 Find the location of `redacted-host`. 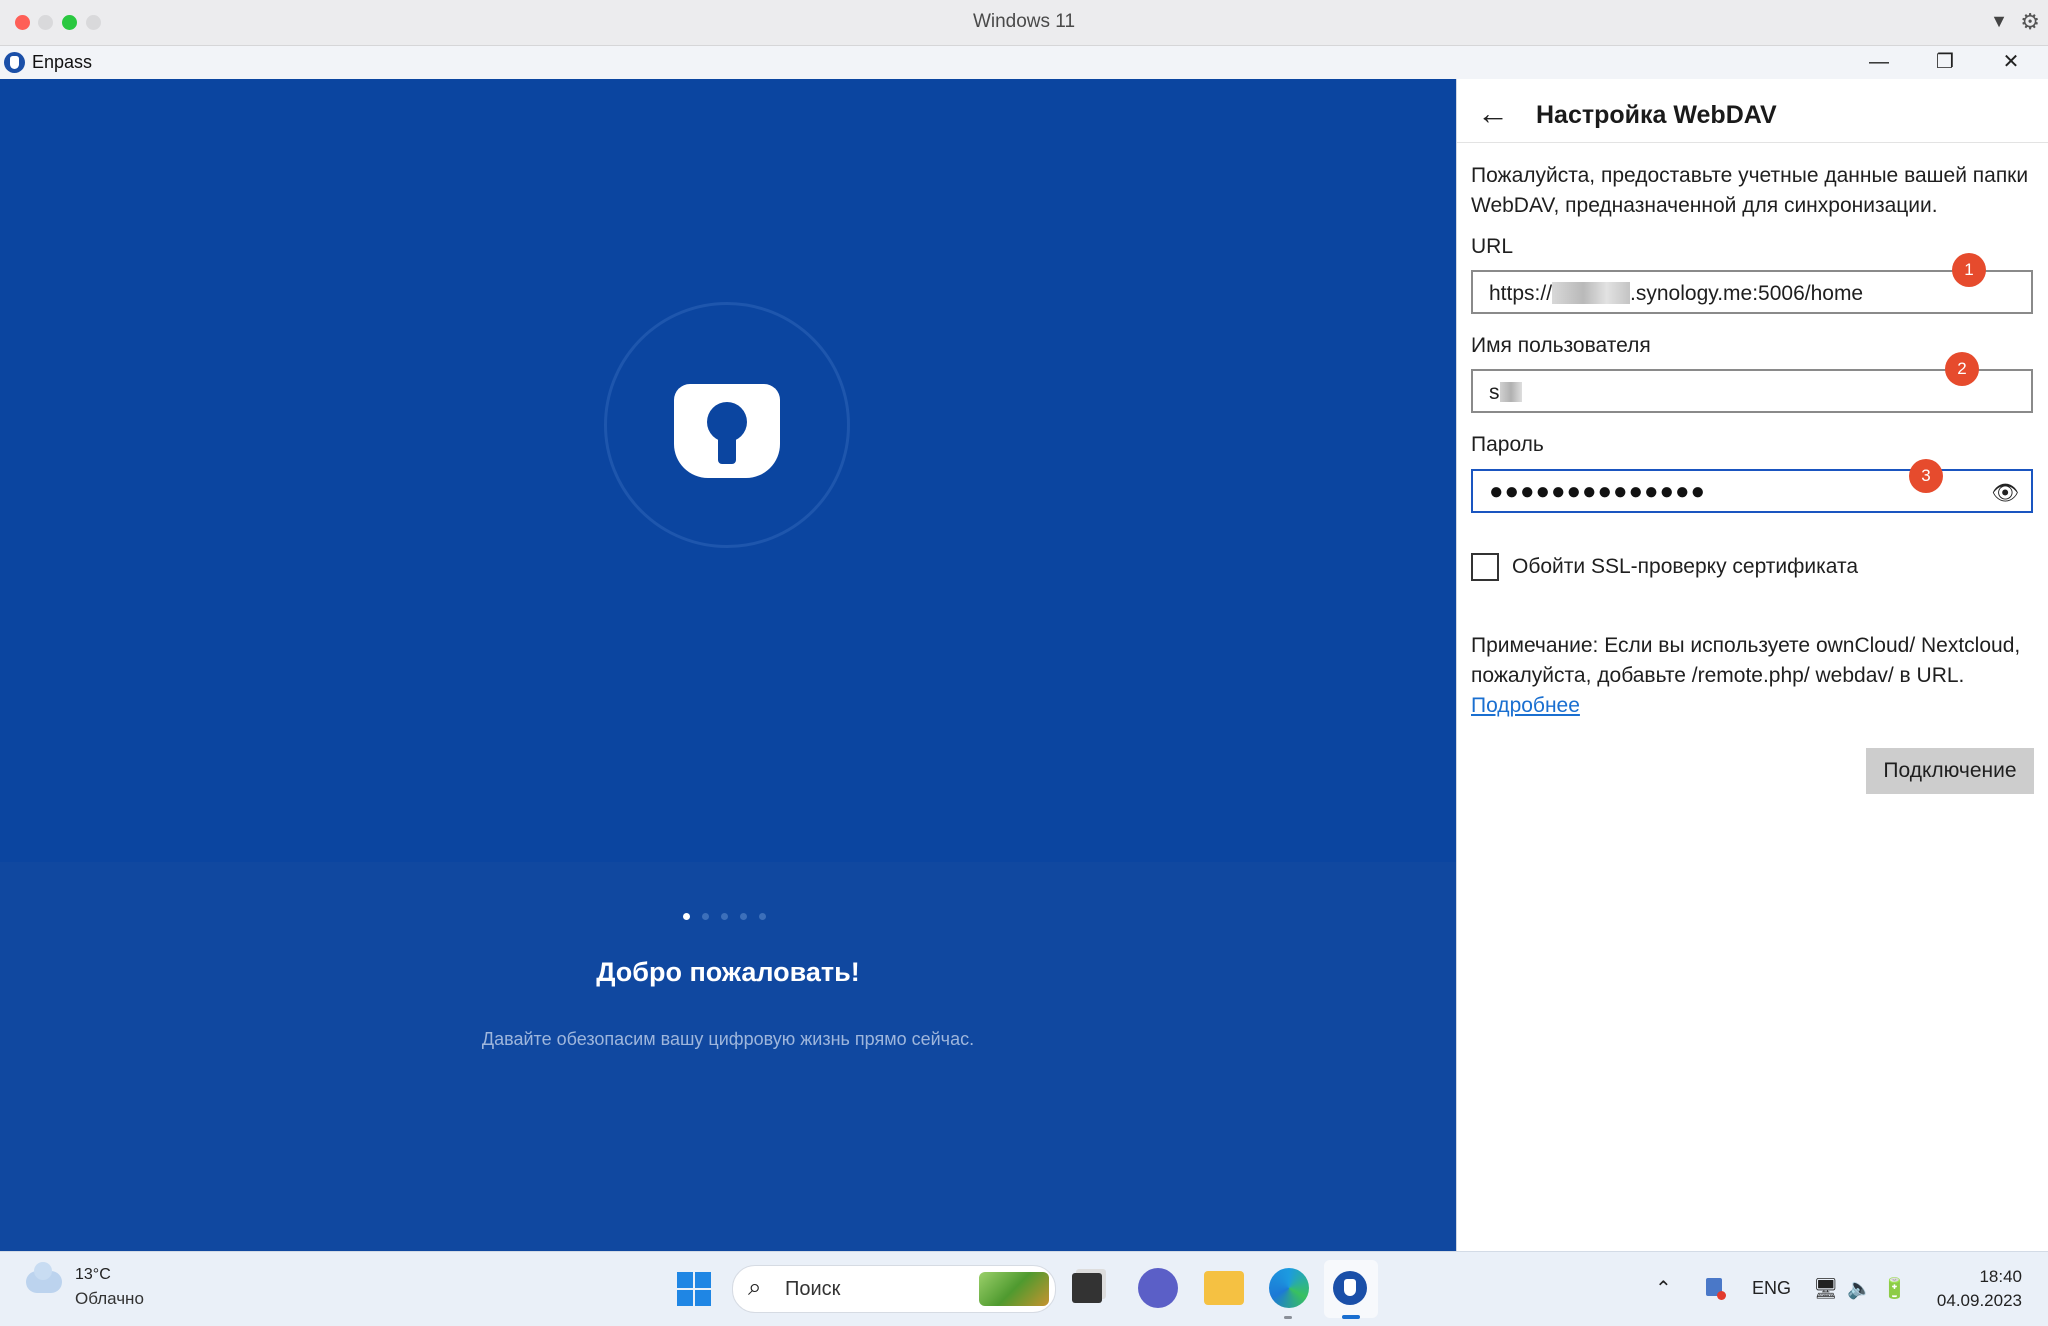

redacted-host is located at coordinates (1591, 293).